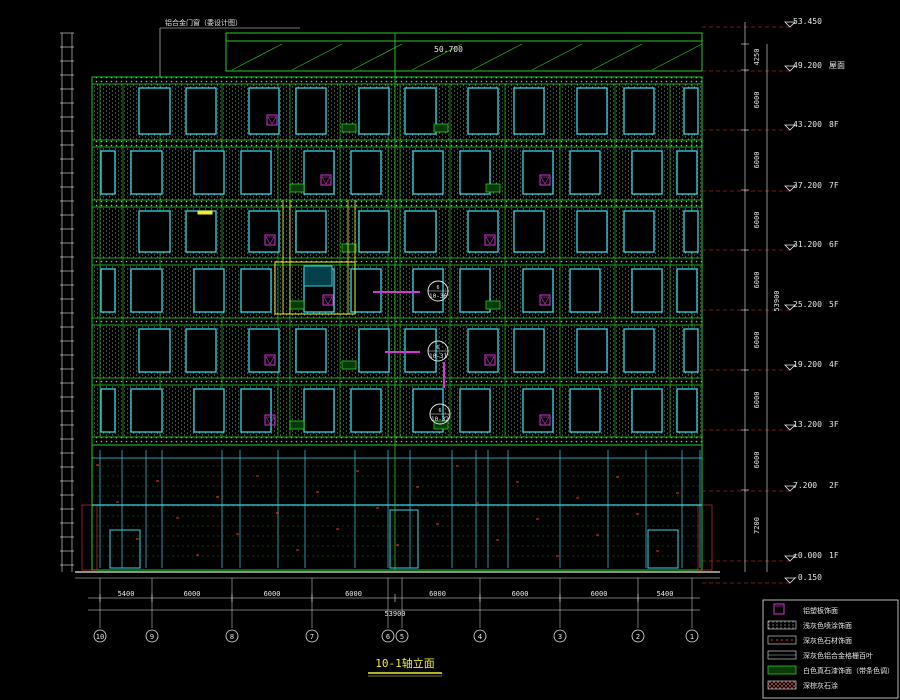 This screenshot has height=700, width=900. Describe the element at coordinates (318, 276) in the screenshot. I see `feature-panel` at that location.